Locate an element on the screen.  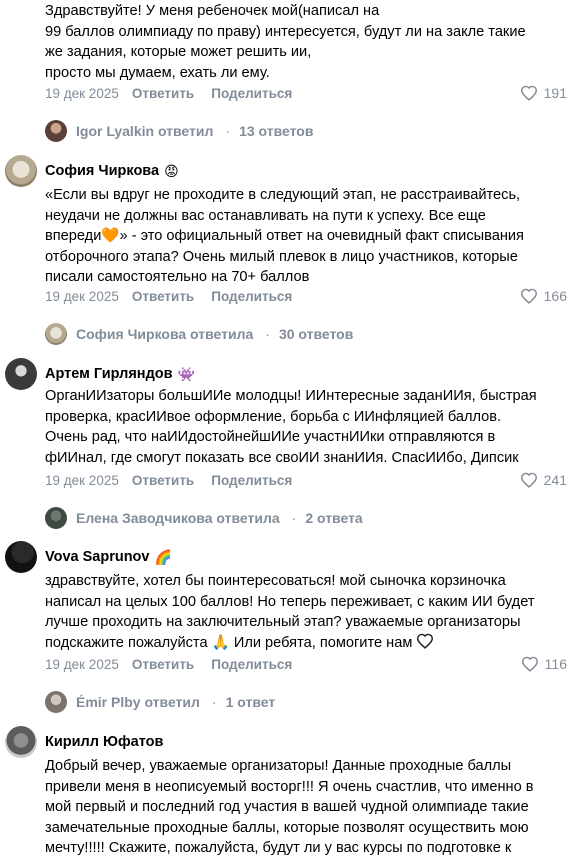
comment-header: София Чиркова 😡 is located at coordinates (92, 171).